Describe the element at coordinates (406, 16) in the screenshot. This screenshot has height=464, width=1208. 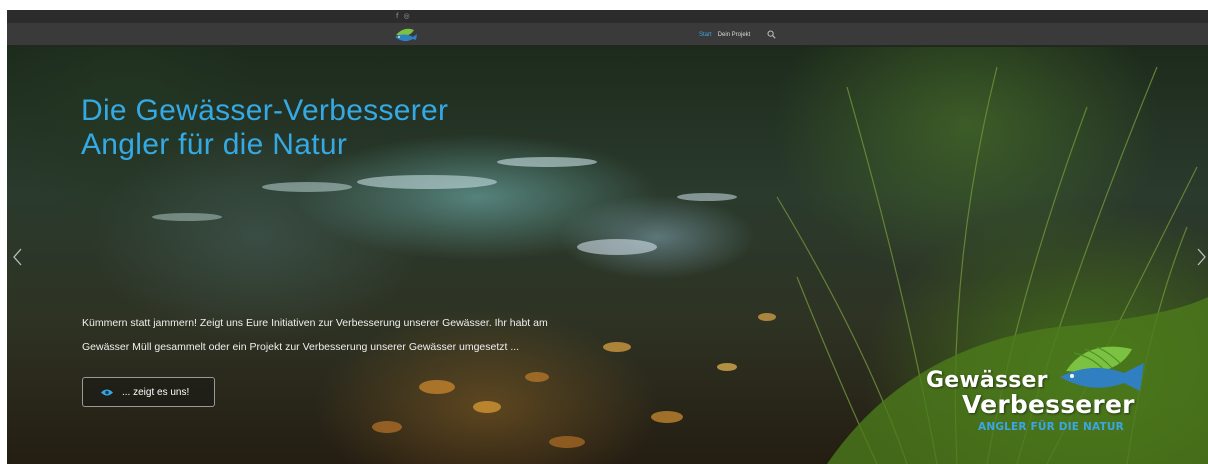
I see `instagram-icon: ◎` at that location.